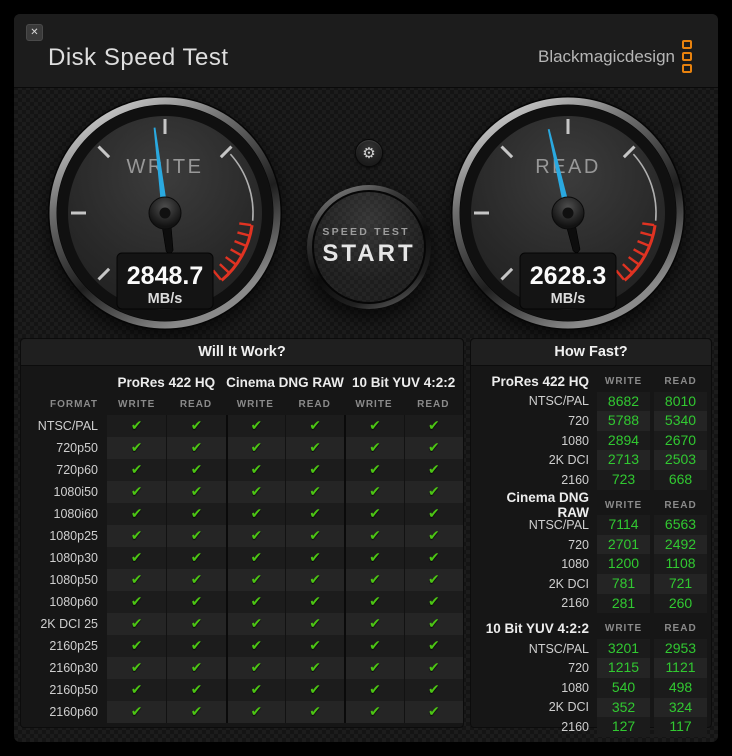 This screenshot has width=732, height=756. Describe the element at coordinates (680, 687) in the screenshot. I see `read-value: 498` at that location.